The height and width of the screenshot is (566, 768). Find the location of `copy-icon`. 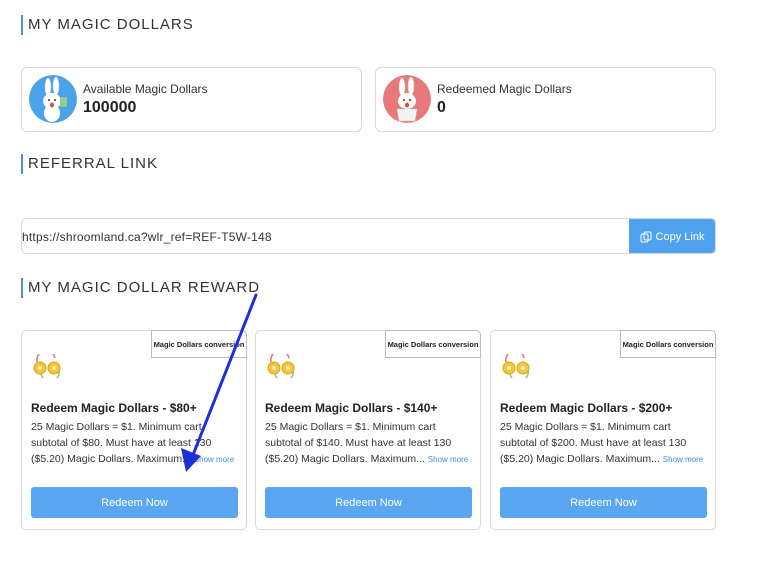

copy-icon is located at coordinates (646, 237).